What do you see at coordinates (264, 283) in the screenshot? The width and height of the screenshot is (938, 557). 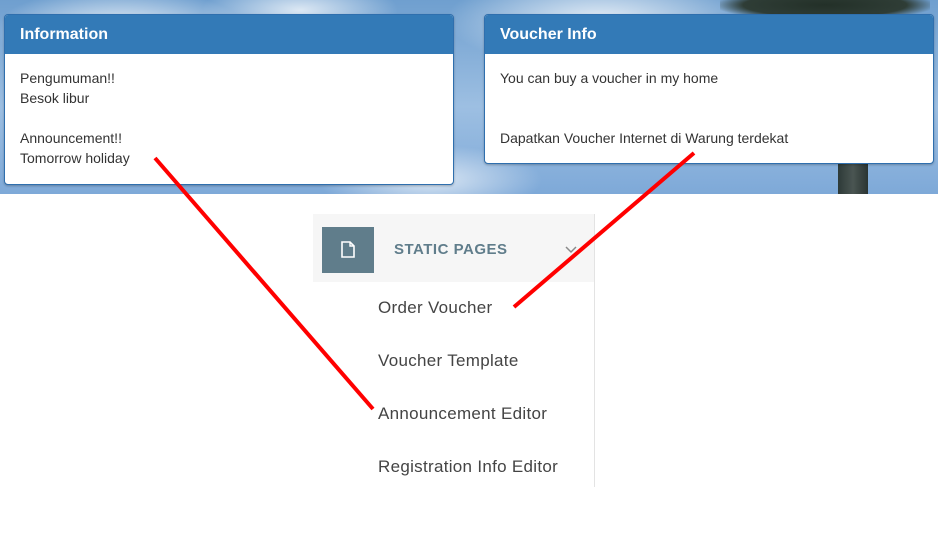 I see `annotation-line-announcement` at bounding box center [264, 283].